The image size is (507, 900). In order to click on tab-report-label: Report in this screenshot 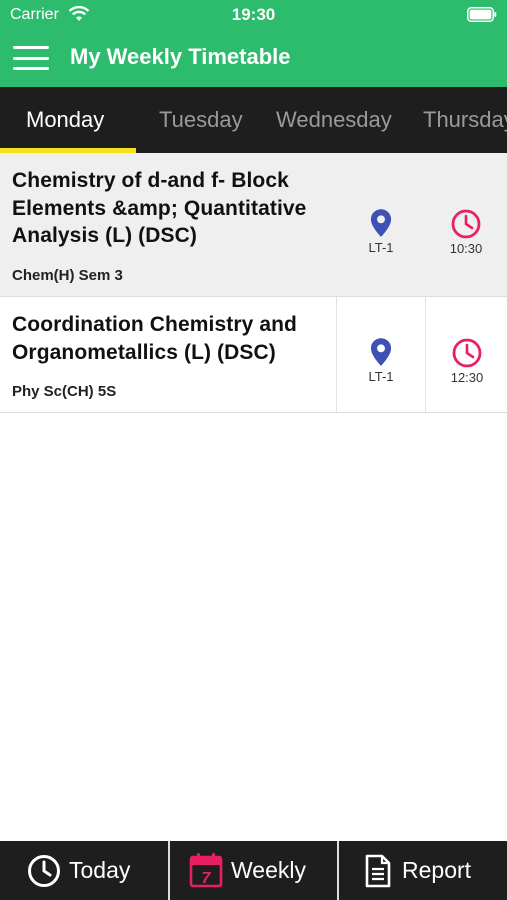, I will do `click(437, 870)`.